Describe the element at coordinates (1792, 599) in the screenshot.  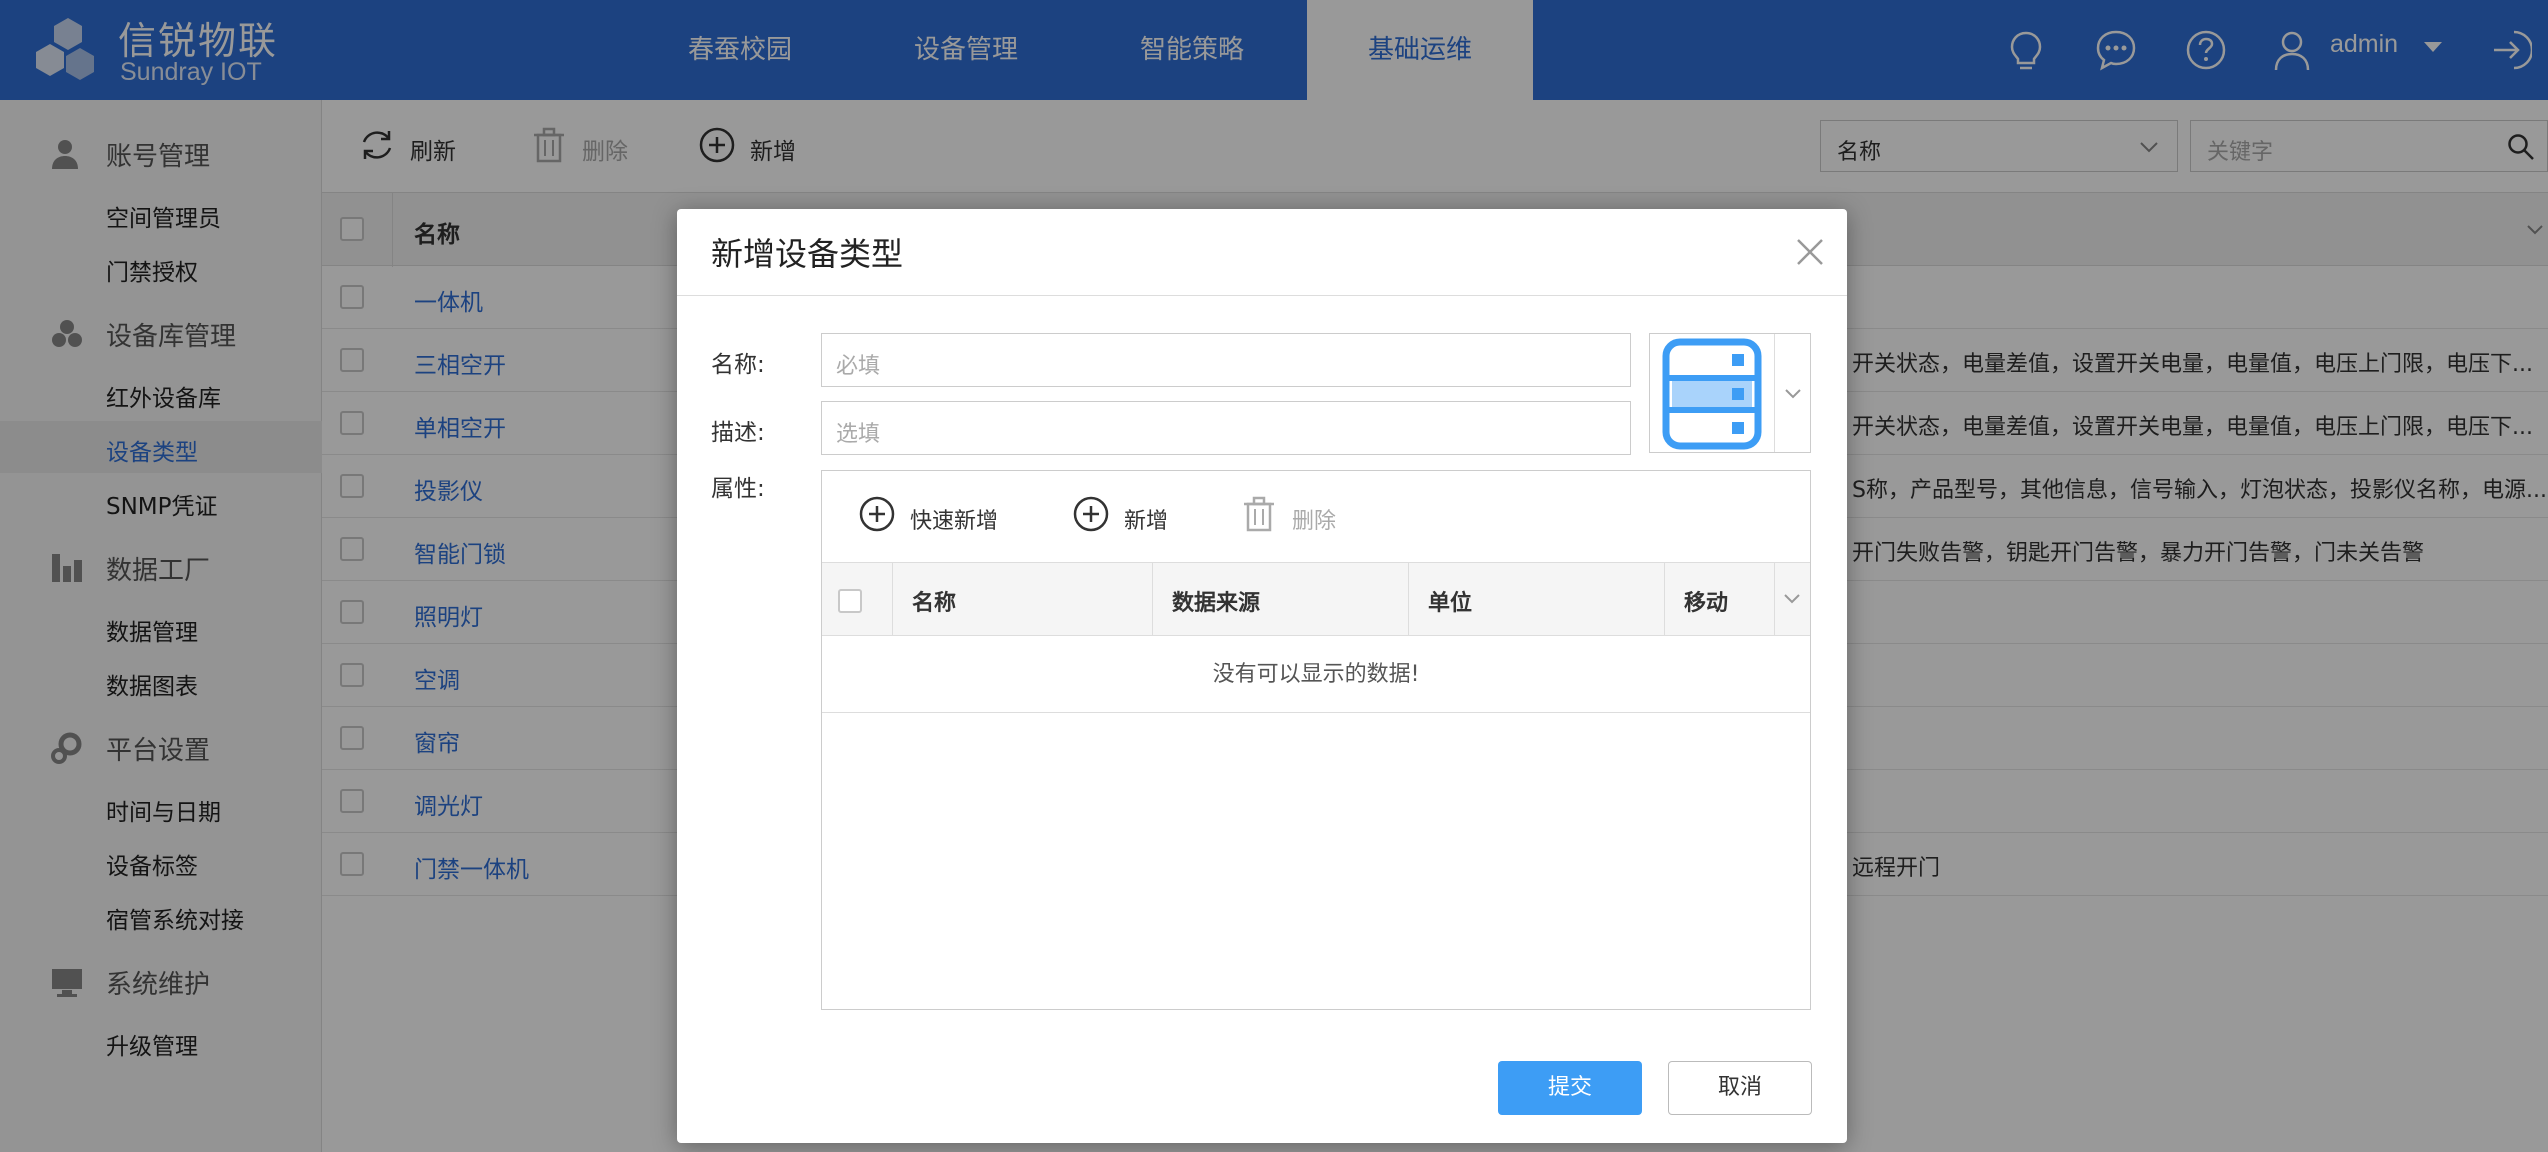
I see `column-menu-chevron-icon` at that location.